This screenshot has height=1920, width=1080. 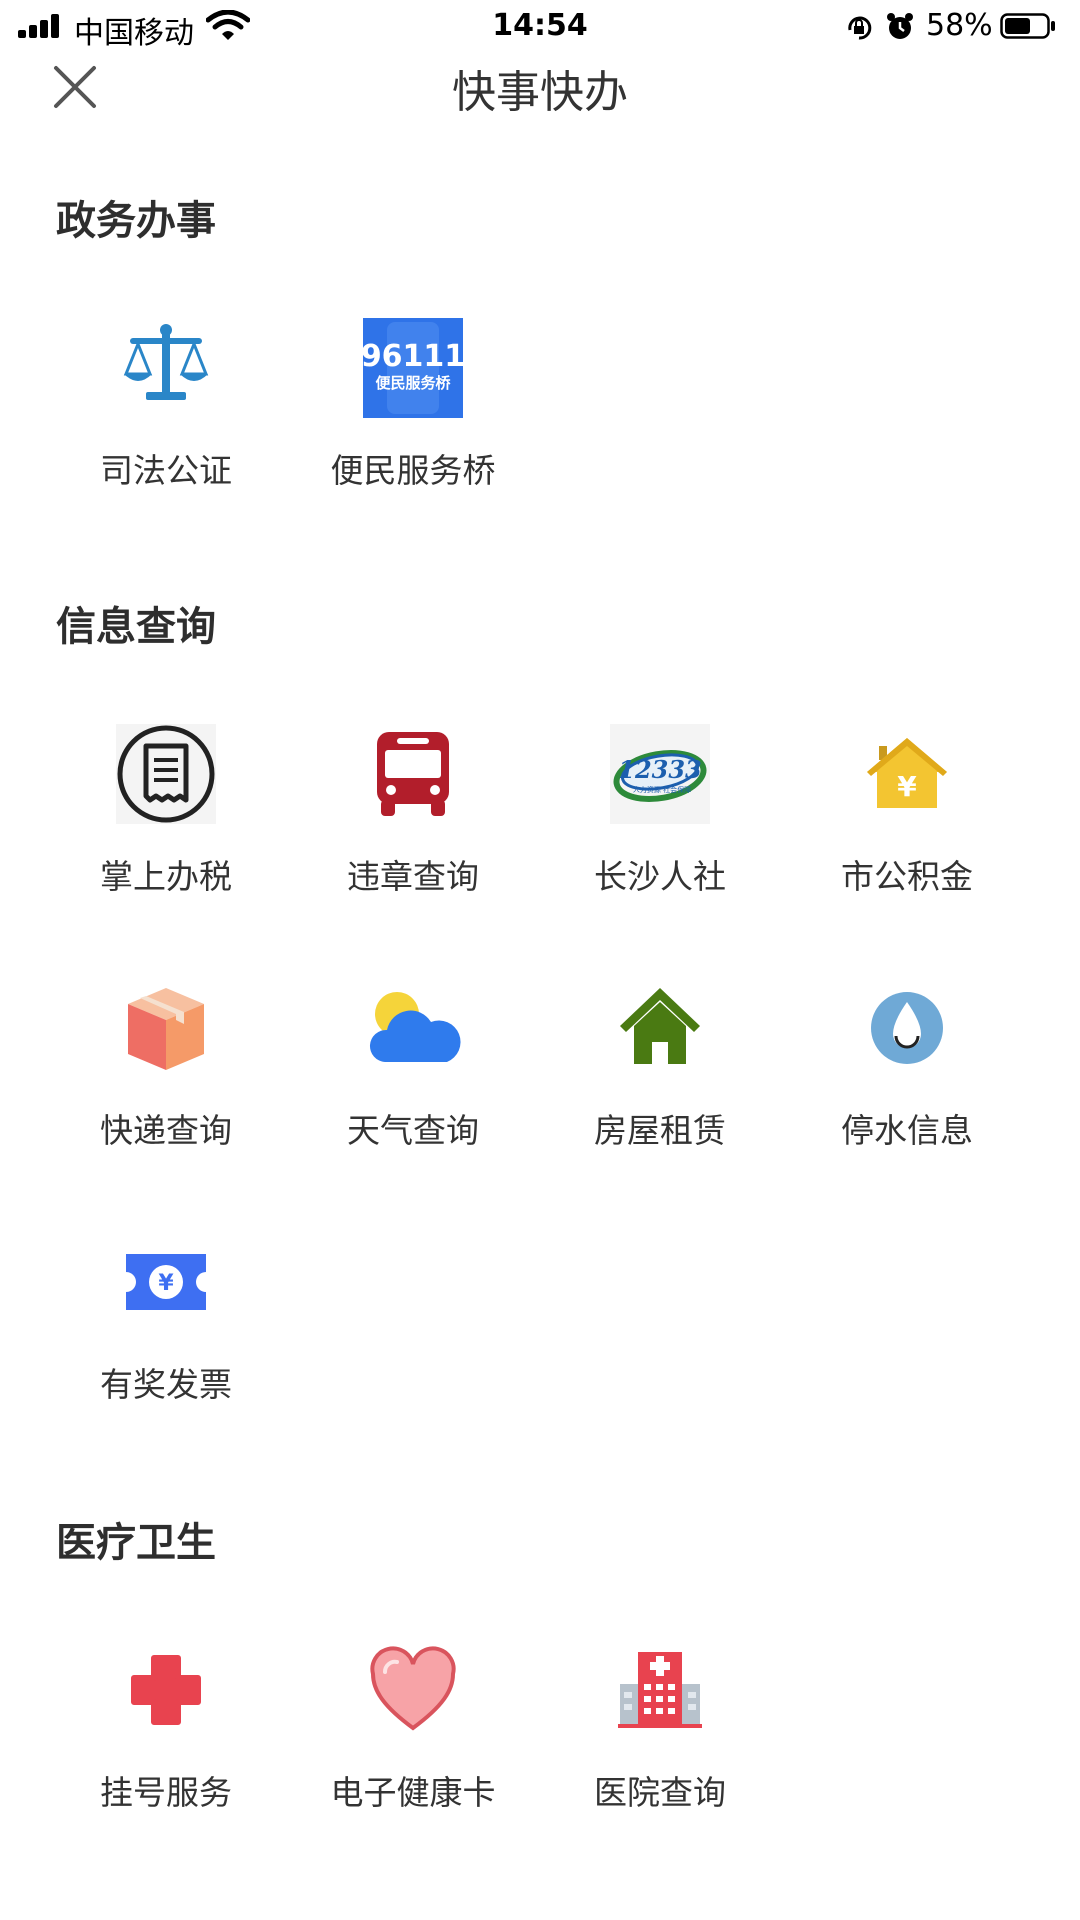 What do you see at coordinates (900, 27) in the screenshot?
I see `alarm-icon` at bounding box center [900, 27].